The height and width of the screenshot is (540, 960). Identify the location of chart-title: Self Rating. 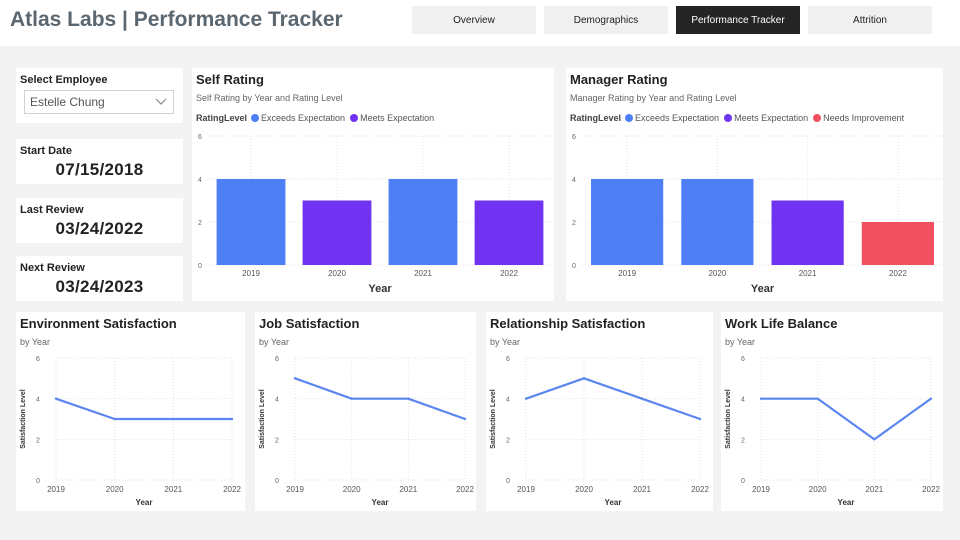
(230, 79).